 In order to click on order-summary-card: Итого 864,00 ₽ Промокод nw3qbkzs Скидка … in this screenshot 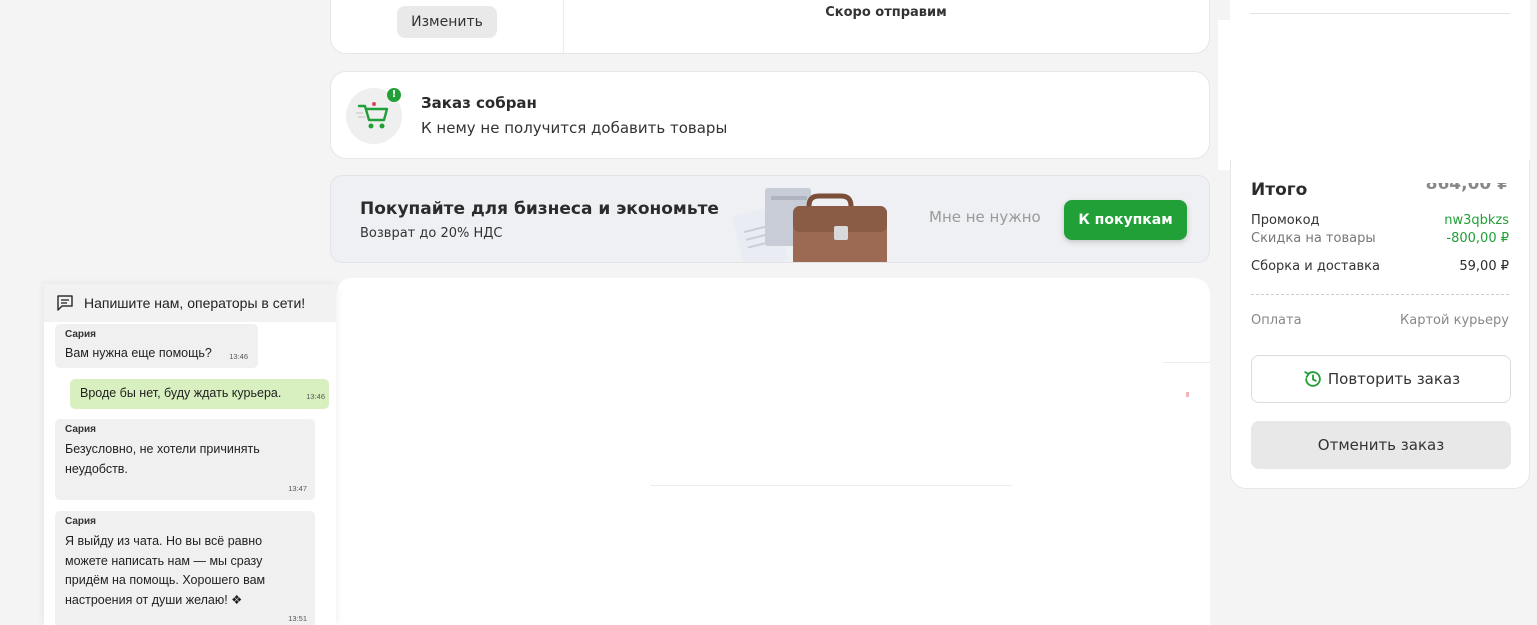, I will do `click(1380, 324)`.